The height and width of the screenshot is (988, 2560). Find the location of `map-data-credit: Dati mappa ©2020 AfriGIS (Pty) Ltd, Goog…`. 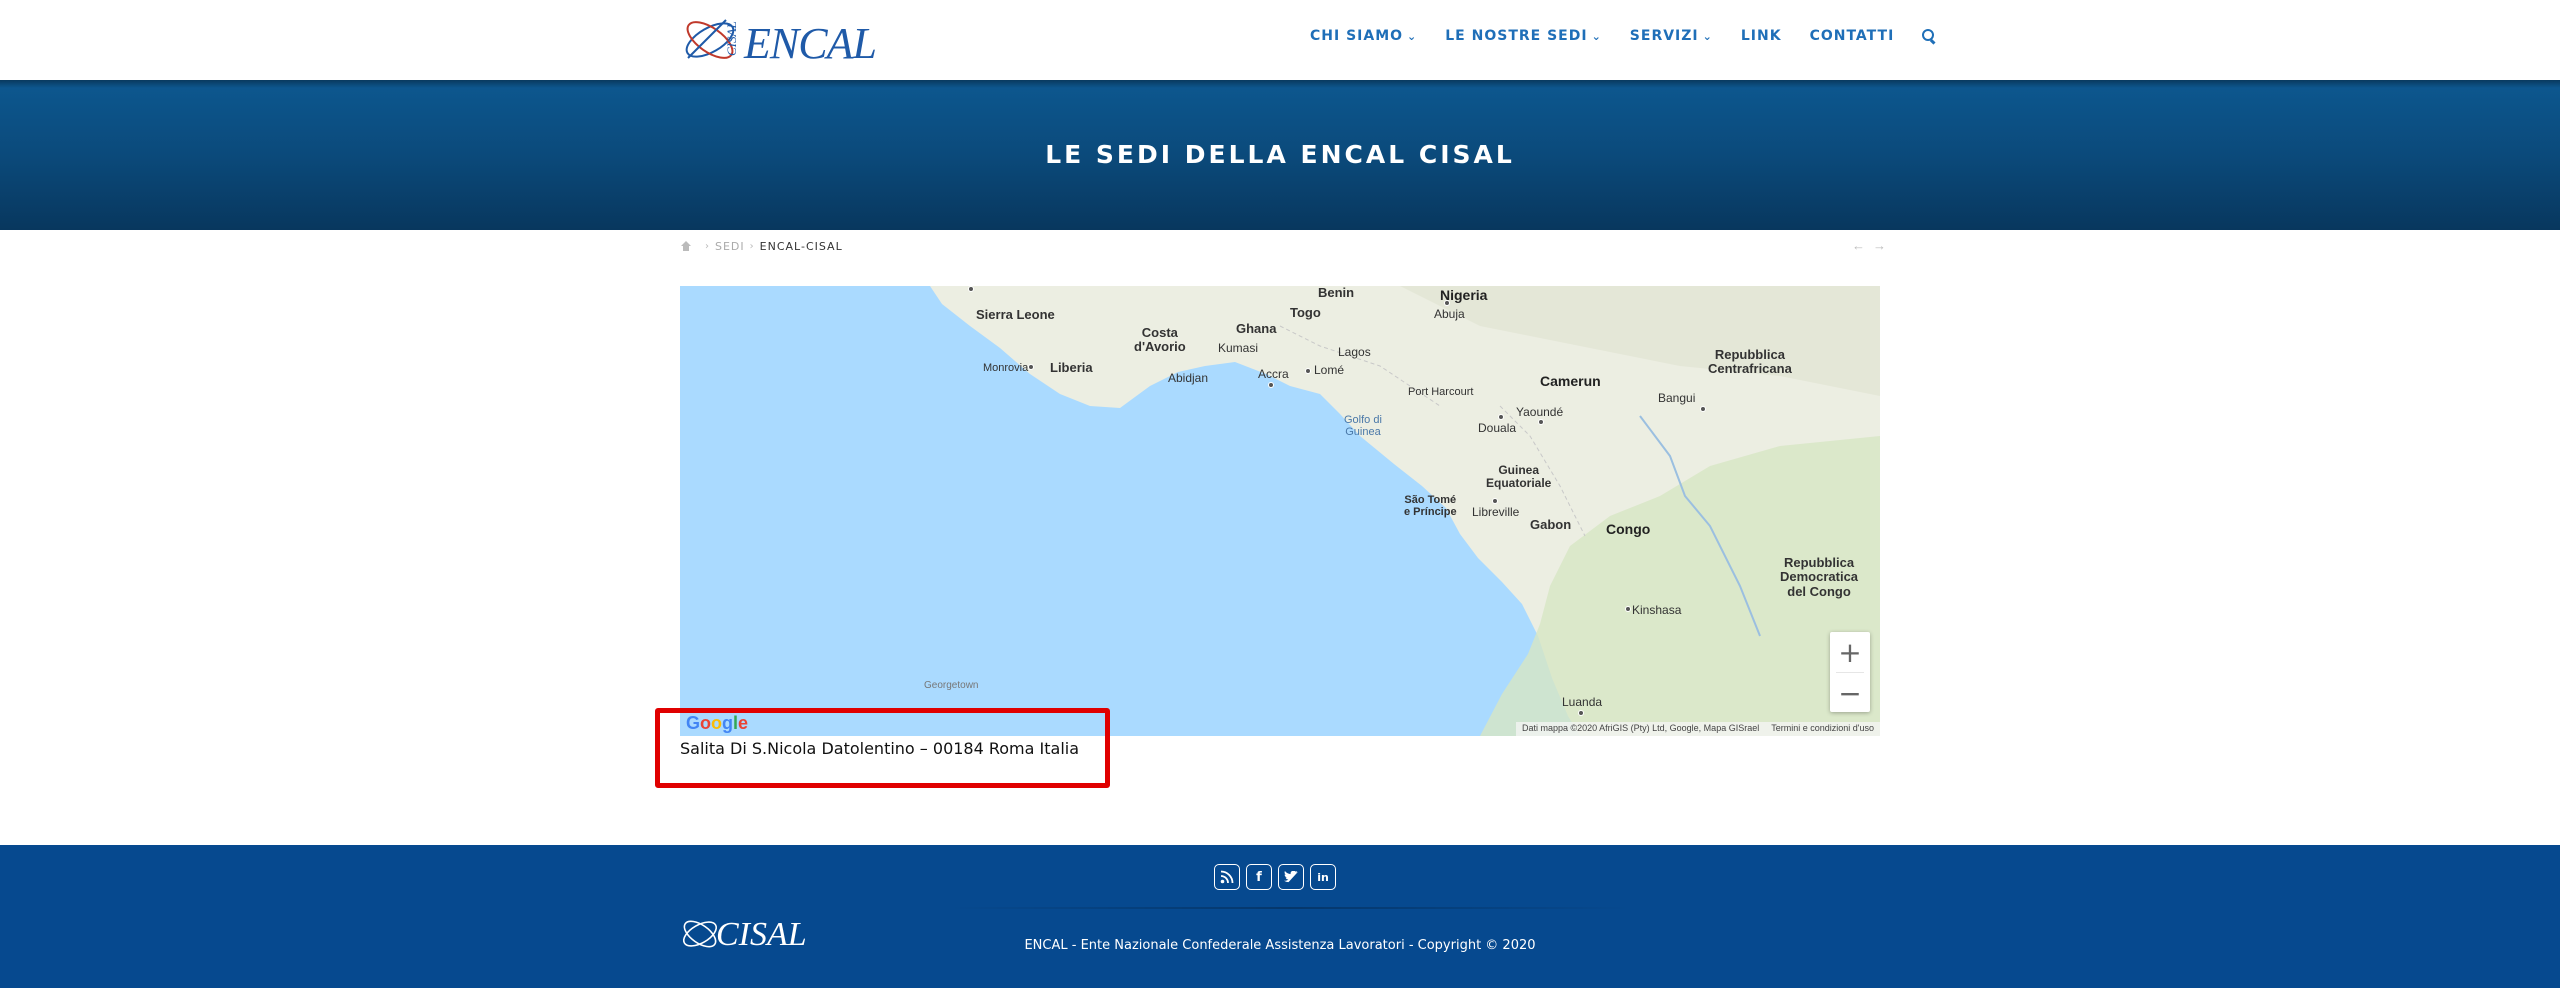

map-data-credit: Dati mappa ©2020 AfriGIS (Pty) Ltd, Goog… is located at coordinates (1640, 728).